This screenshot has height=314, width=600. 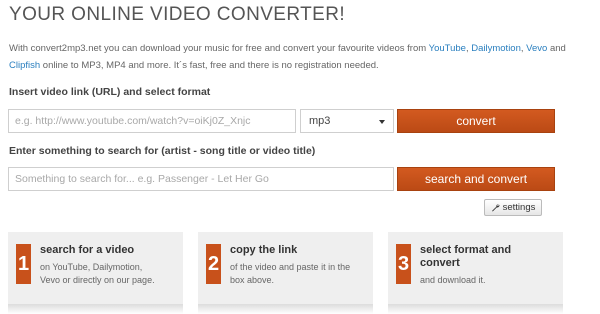 I want to click on link-youtube: YouTube, so click(x=447, y=48).